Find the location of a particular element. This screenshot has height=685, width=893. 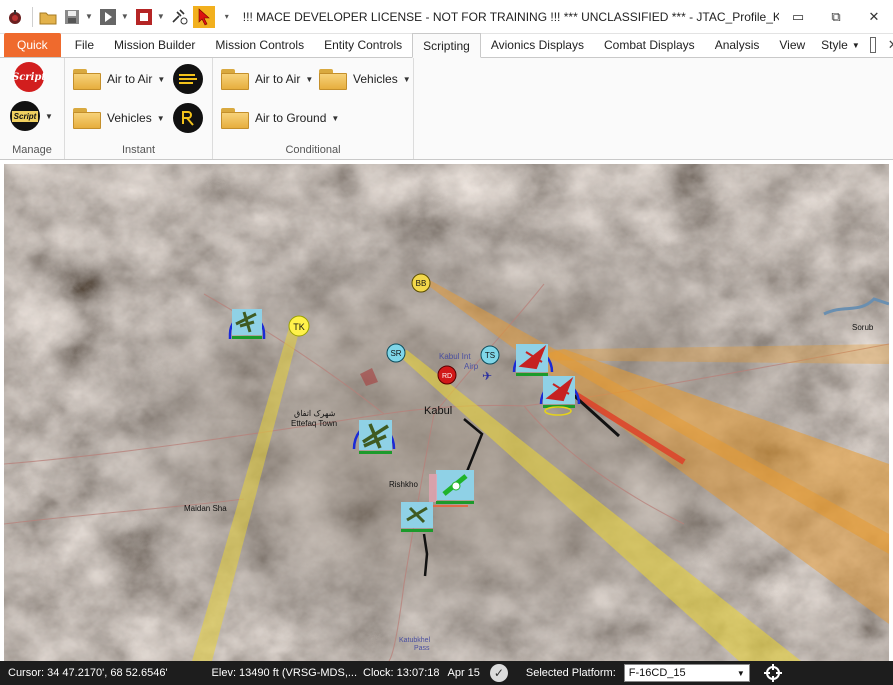

label-ettefaq: Ettefaq Town is located at coordinates (314, 423).